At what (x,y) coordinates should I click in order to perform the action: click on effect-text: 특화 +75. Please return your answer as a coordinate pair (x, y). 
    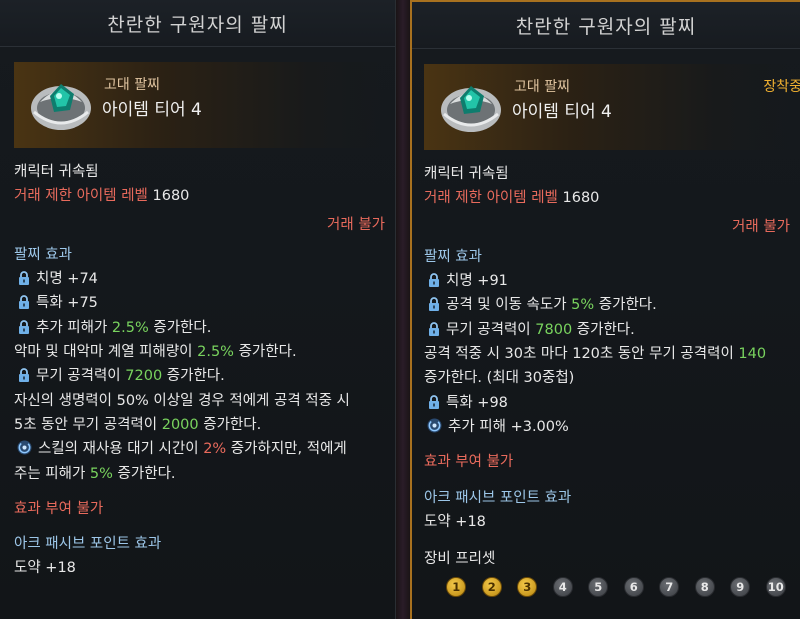
    Looking at the image, I should click on (67, 303).